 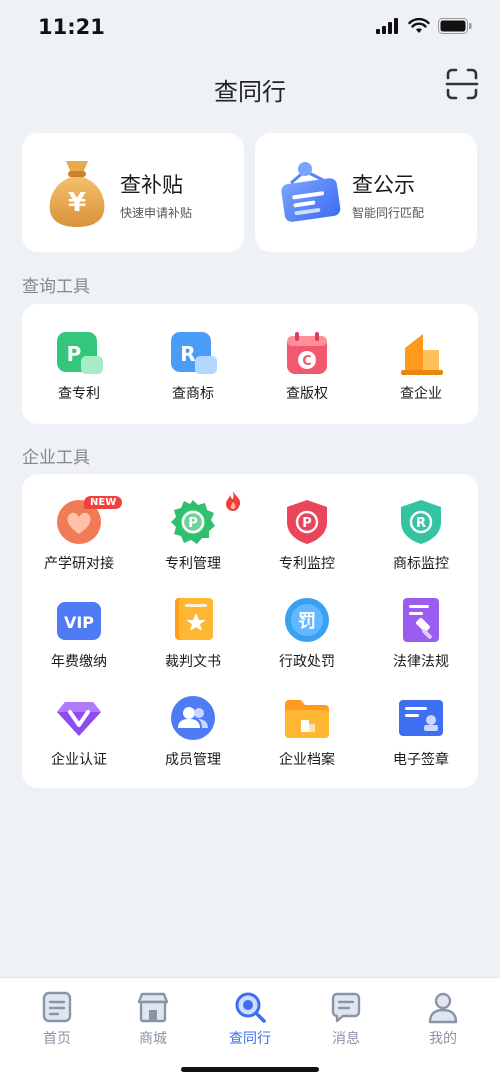 What do you see at coordinates (79, 394) in the screenshot?
I see `tool-label: 查专利` at bounding box center [79, 394].